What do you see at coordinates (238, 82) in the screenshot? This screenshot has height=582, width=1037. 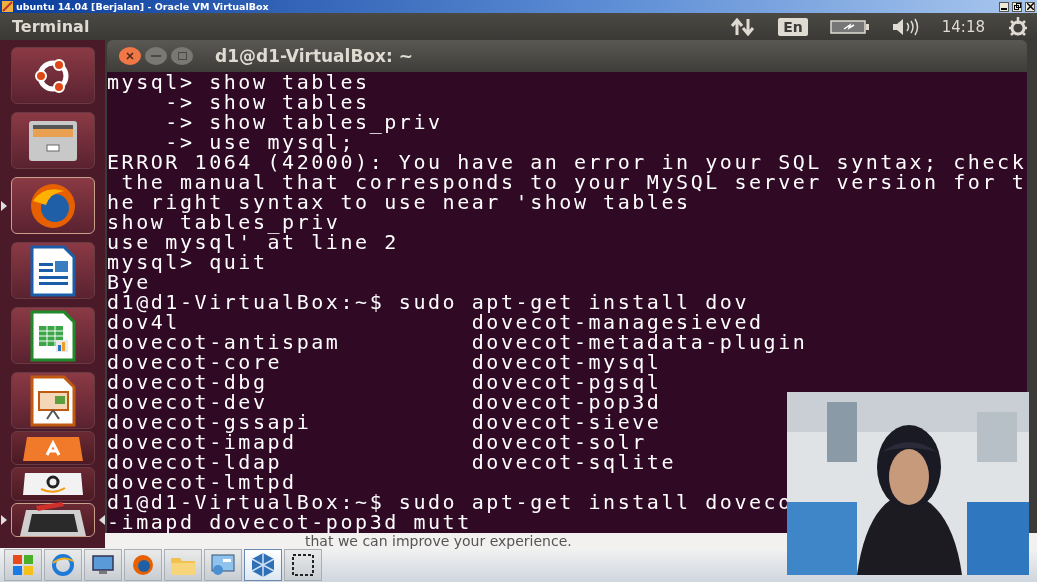 I see `terminal-line: mysql> show tables` at bounding box center [238, 82].